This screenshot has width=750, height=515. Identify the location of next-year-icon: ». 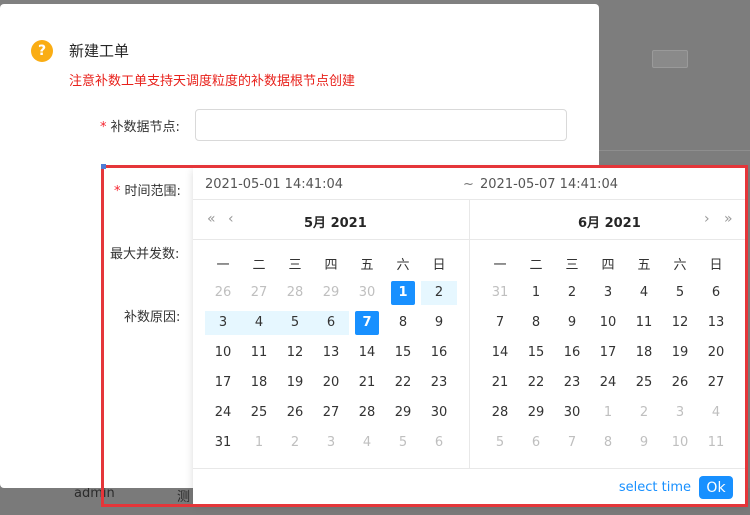
(728, 219).